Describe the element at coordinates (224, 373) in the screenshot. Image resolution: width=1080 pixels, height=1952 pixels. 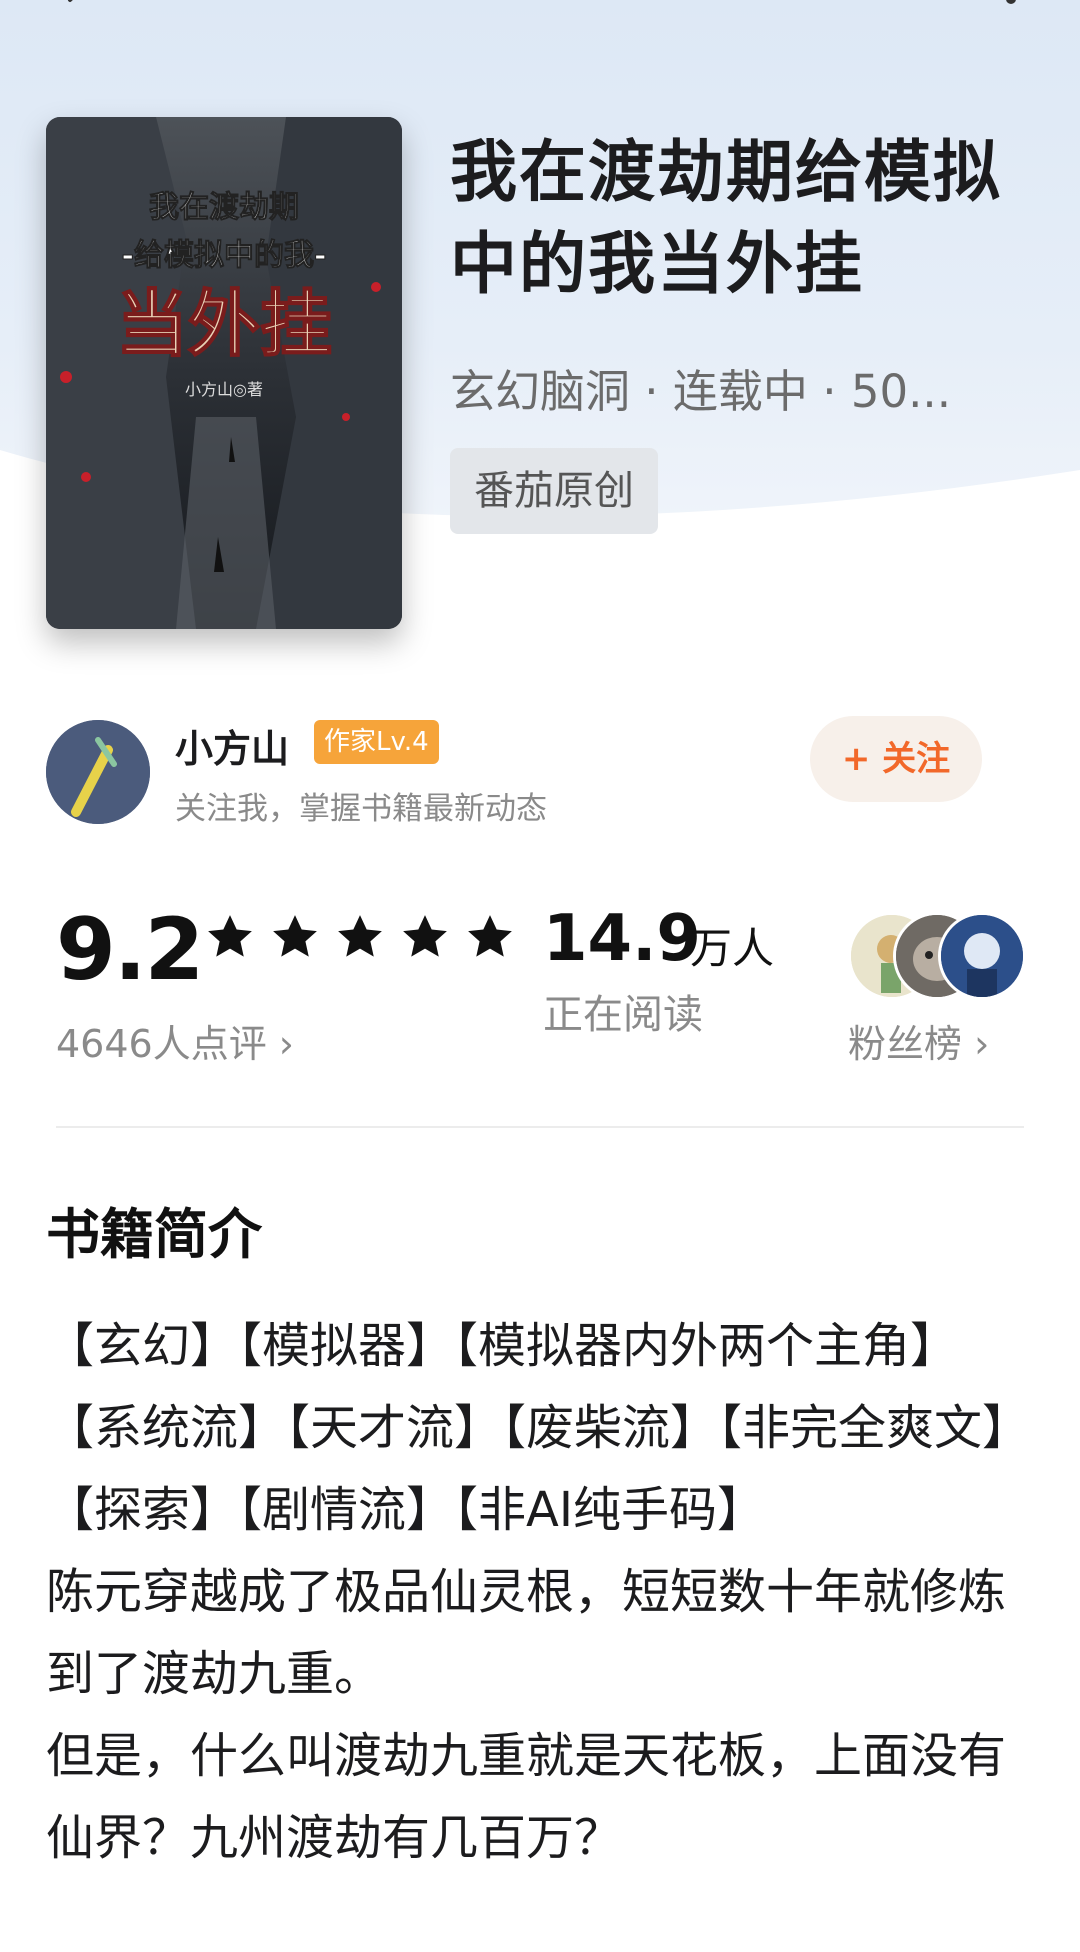
I see `book-cover: 我在渡劫期 -给模拟中的我- 当外挂 小方山◎著` at that location.